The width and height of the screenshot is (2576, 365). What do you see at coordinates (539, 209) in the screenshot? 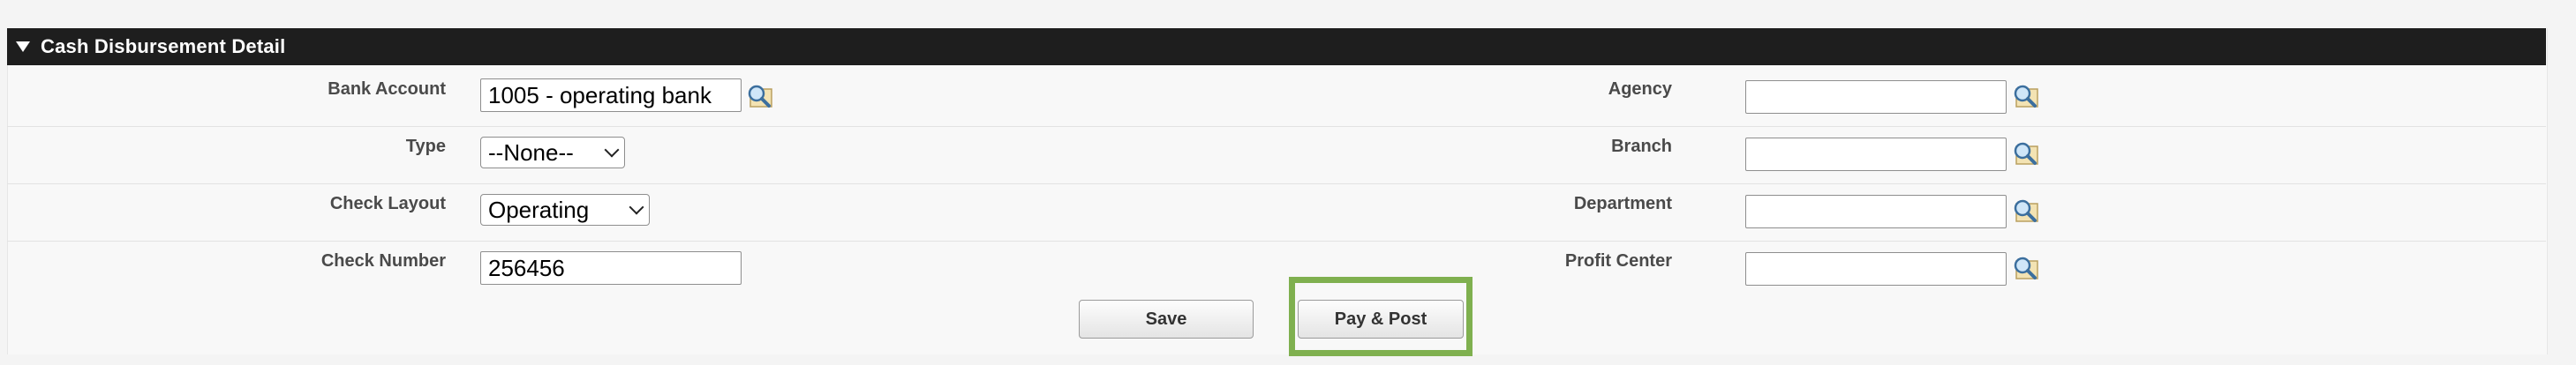
I see `check-layout-selected-value: Operating` at bounding box center [539, 209].